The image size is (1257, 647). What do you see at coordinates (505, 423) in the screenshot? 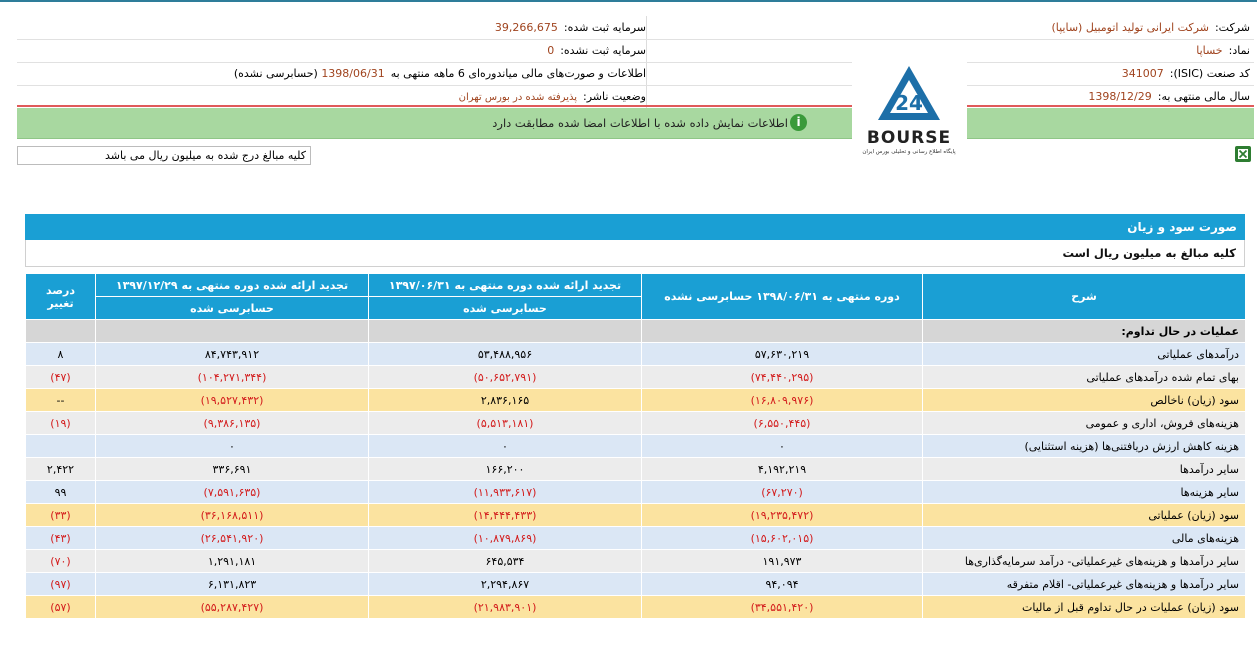
I see `row-value-c2: (۵,۵۱۳,۱۸۱)` at bounding box center [505, 423].